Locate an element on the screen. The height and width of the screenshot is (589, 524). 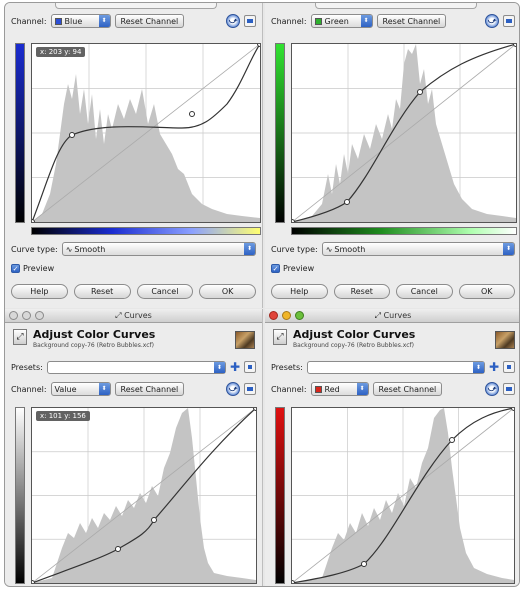
channel-row: Channel: Green ⬍ Reset Channel ⤻ is located at coordinates (393, 21).